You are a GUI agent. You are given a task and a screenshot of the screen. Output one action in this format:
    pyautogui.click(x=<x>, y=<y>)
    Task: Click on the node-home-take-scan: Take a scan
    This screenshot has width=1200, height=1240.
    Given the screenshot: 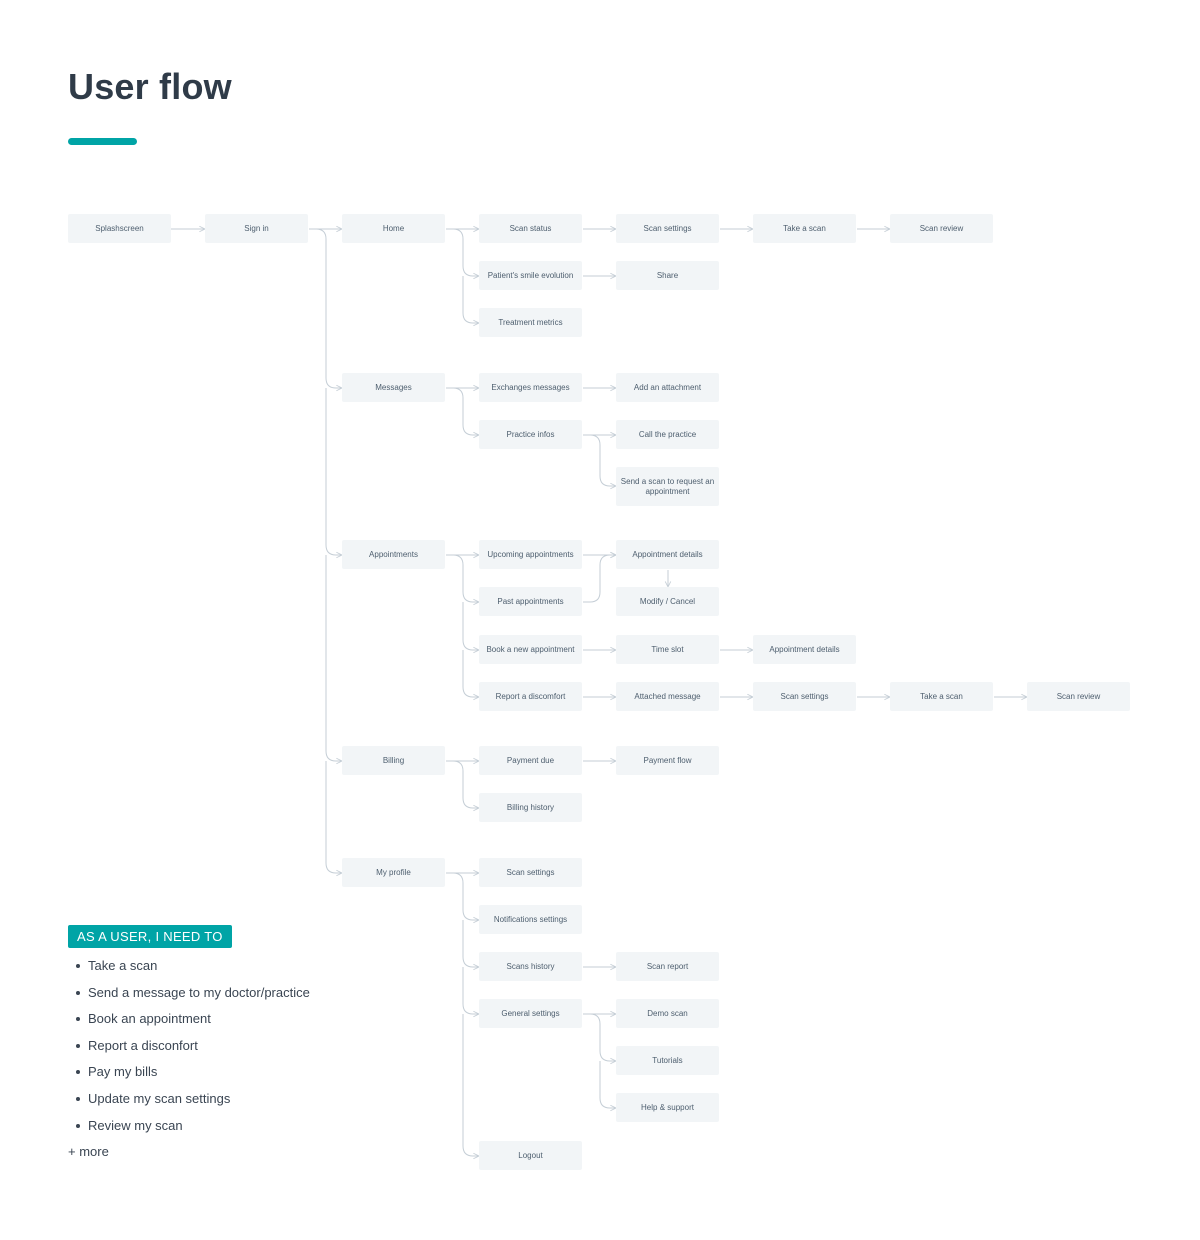 What is the action you would take?
    pyautogui.click(x=804, y=228)
    